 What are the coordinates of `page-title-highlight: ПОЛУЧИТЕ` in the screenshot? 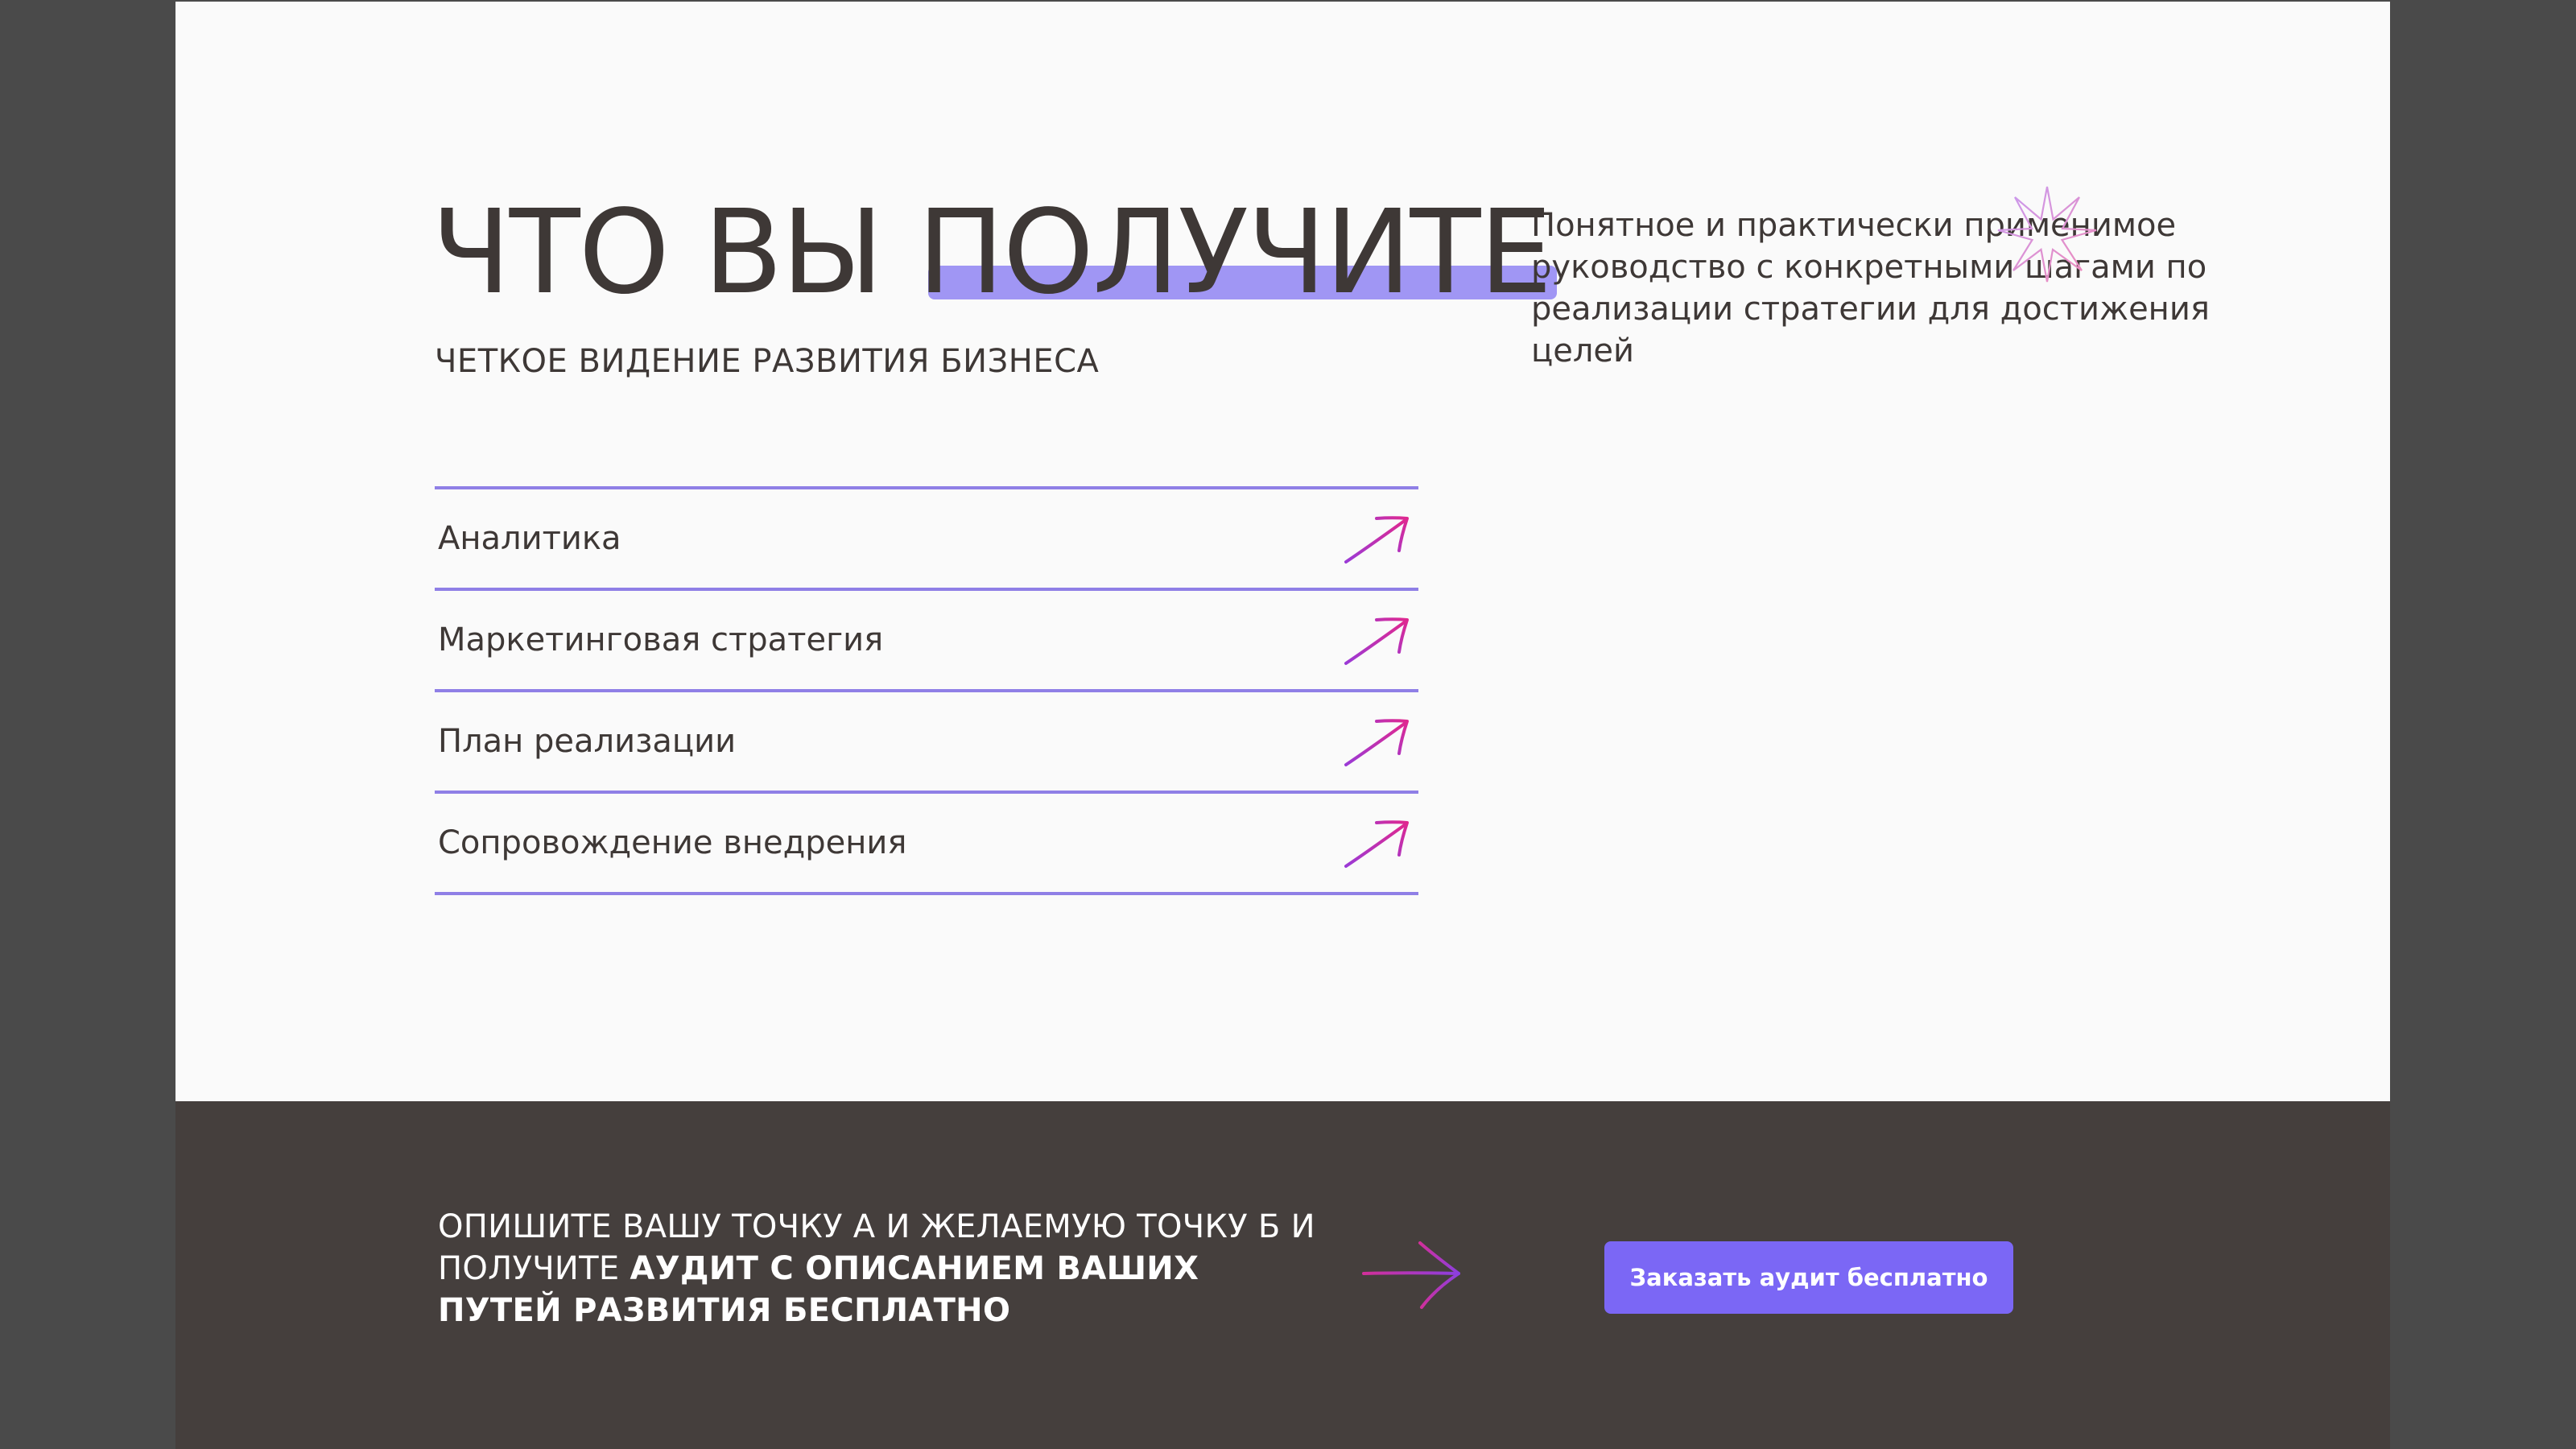 It's located at (1237, 252).